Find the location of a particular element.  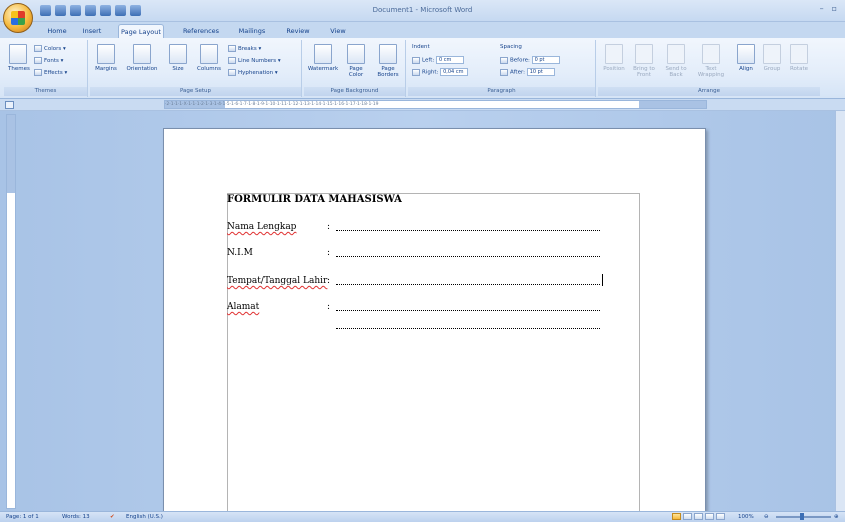

group-icon is located at coordinates (772, 54).